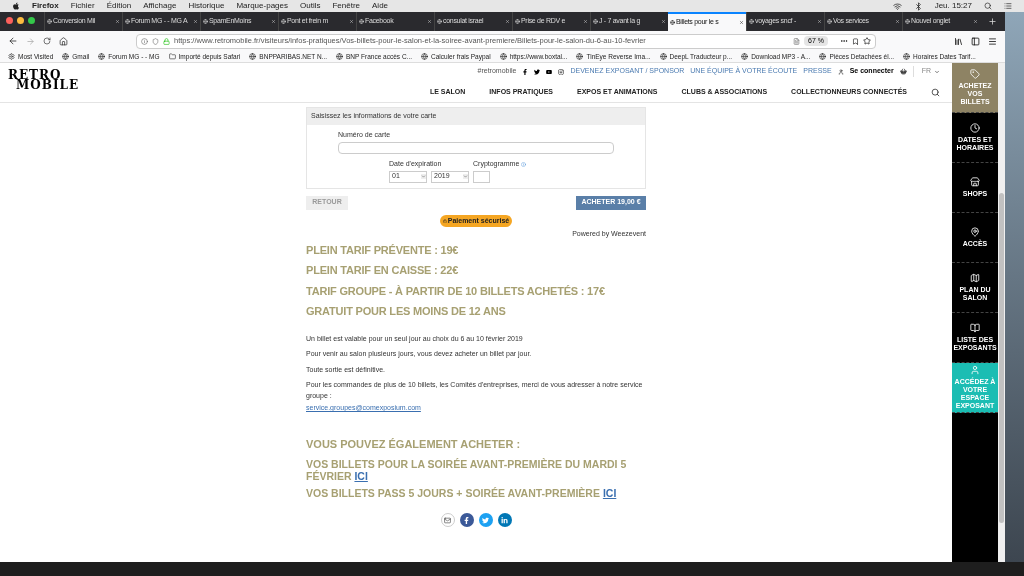 This screenshot has height=576, width=1024. What do you see at coordinates (561, 71) in the screenshot?
I see `instagram-icon` at bounding box center [561, 71].